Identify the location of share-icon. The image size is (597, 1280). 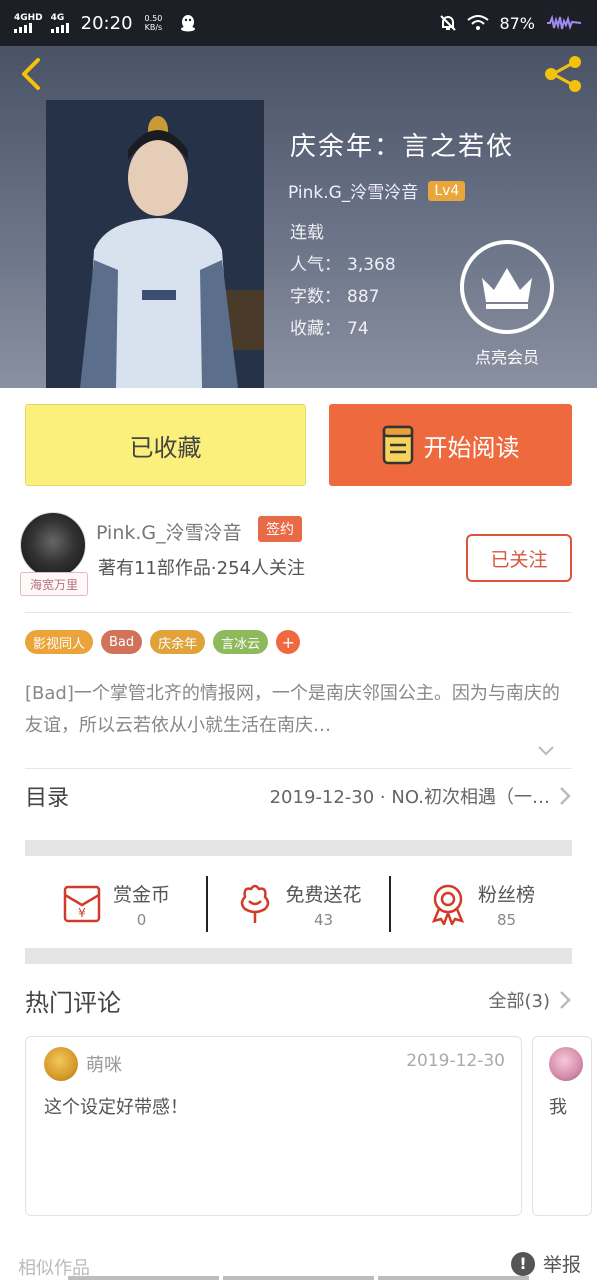
(563, 74).